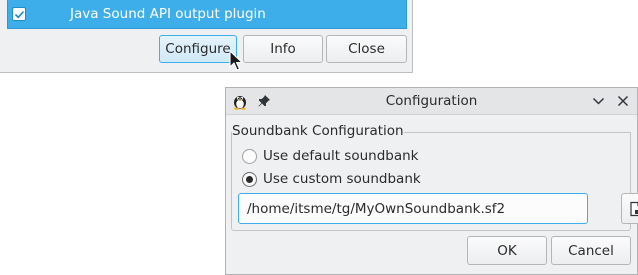 This screenshot has width=638, height=275. I want to click on dialog-title: Configuration, so click(431, 101).